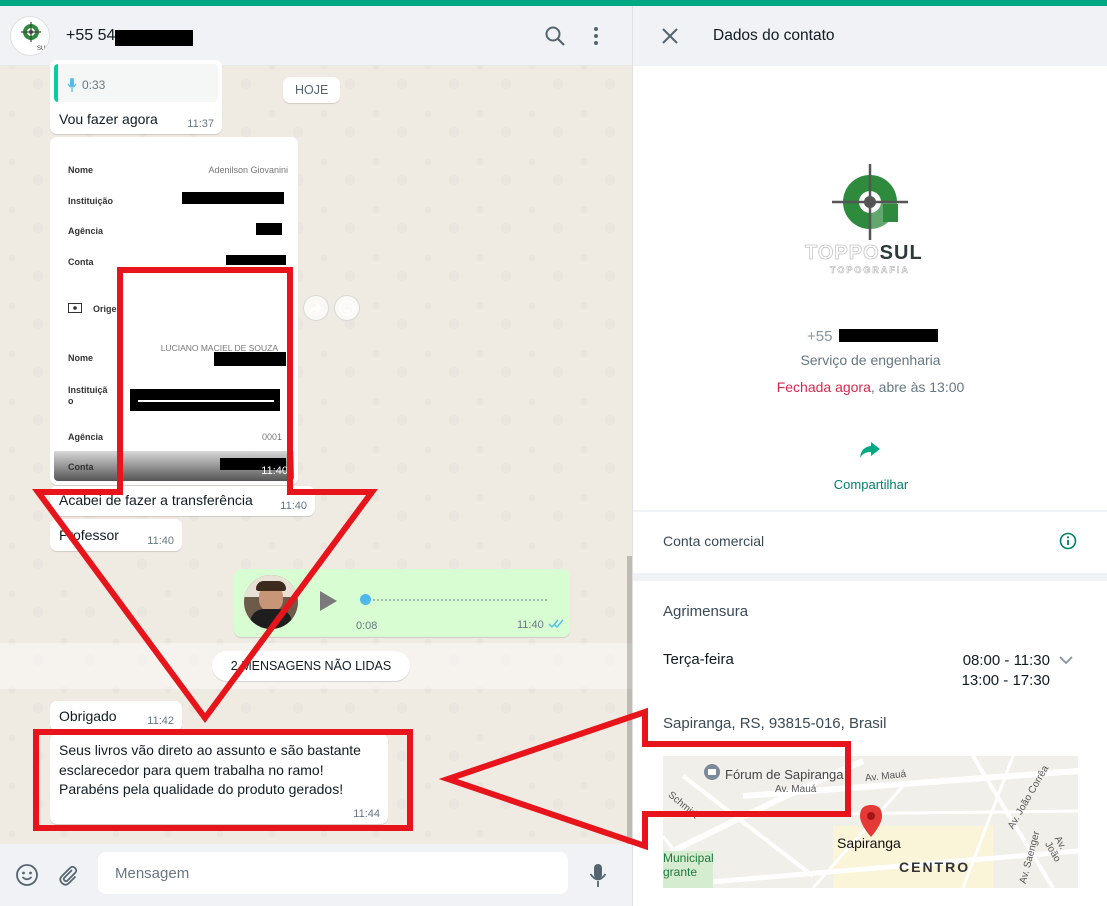  Describe the element at coordinates (88, 716) in the screenshot. I see `message-text: Obrigado` at that location.